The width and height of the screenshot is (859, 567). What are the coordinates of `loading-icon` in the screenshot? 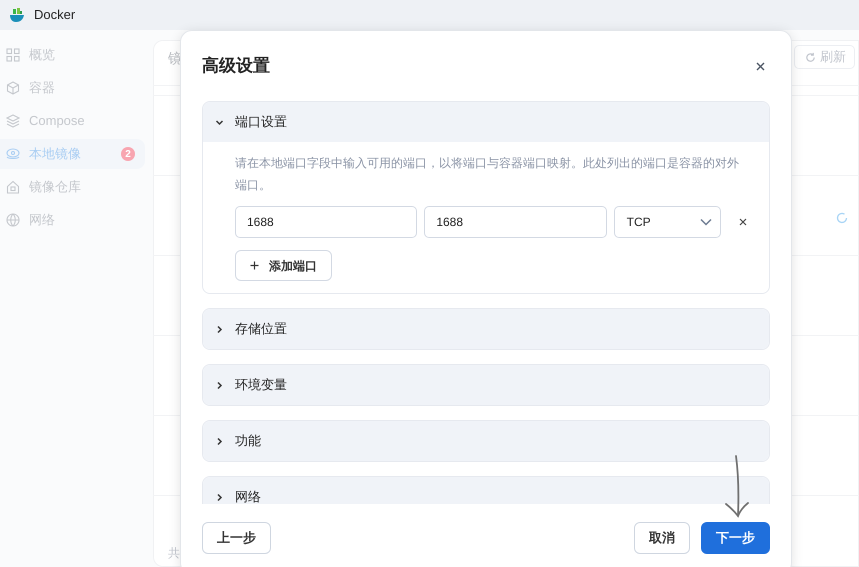 It's located at (842, 218).